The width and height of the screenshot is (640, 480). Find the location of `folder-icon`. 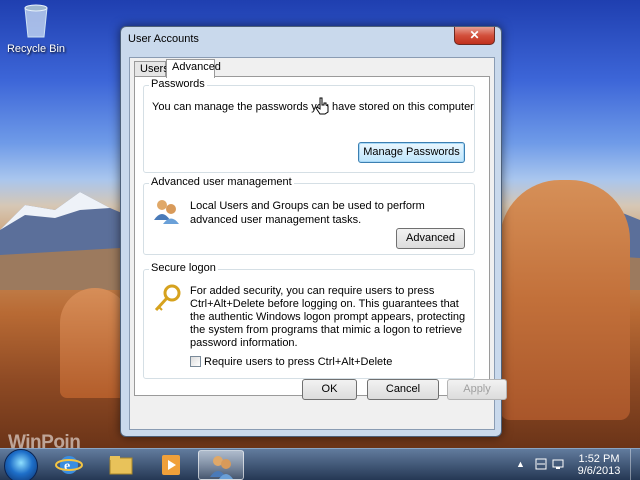

folder-icon is located at coordinates (121, 465).